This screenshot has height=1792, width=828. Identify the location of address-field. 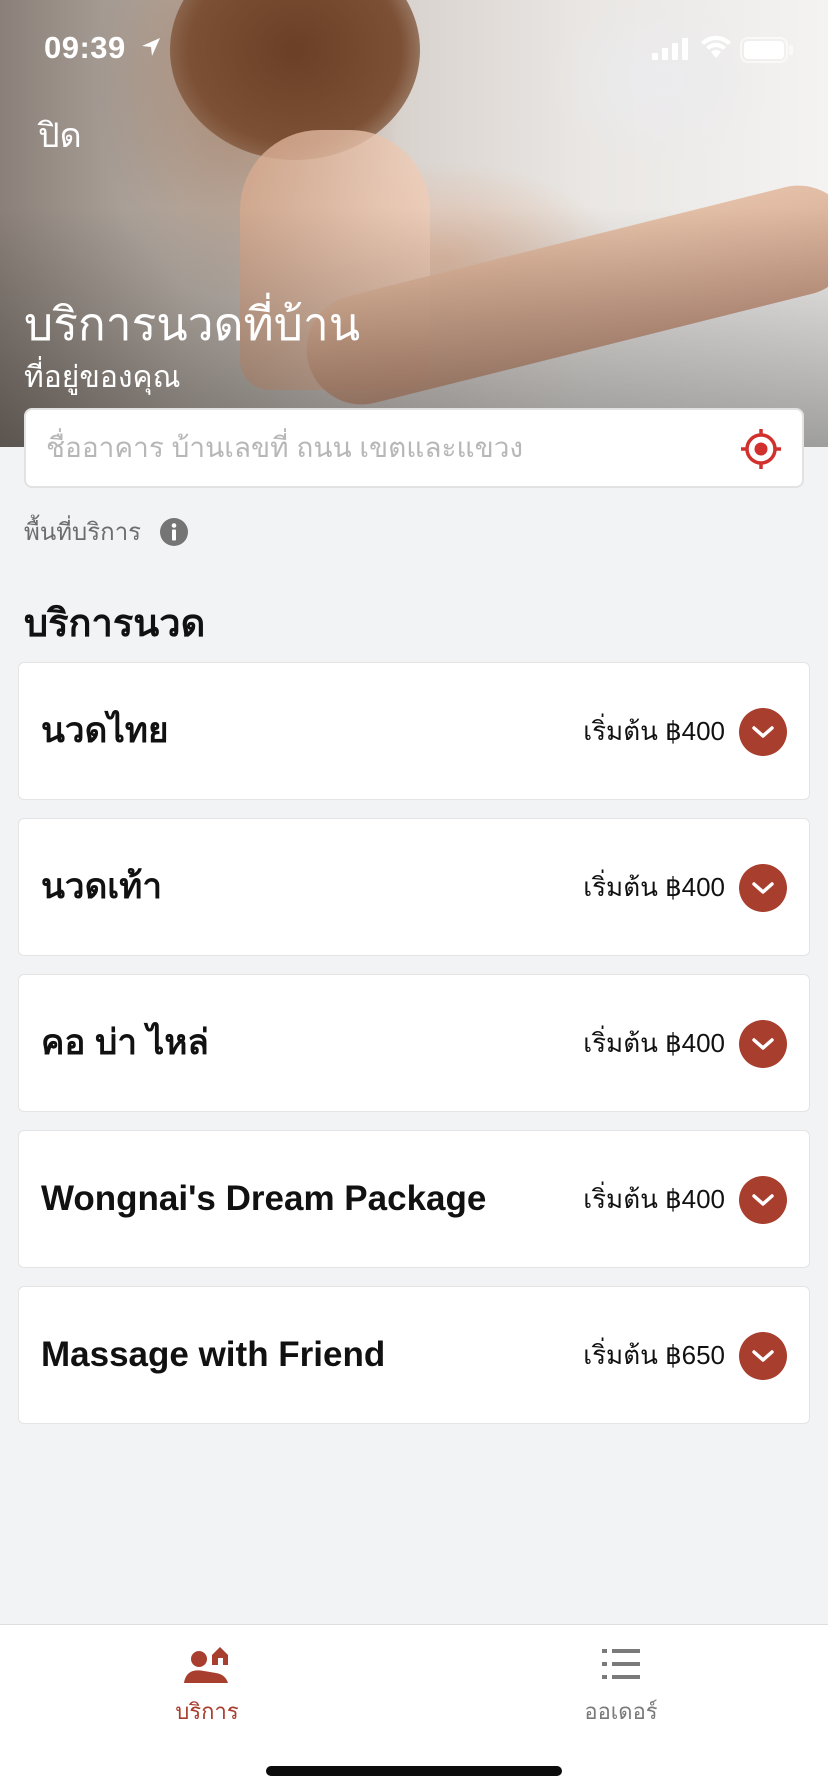
(414, 448).